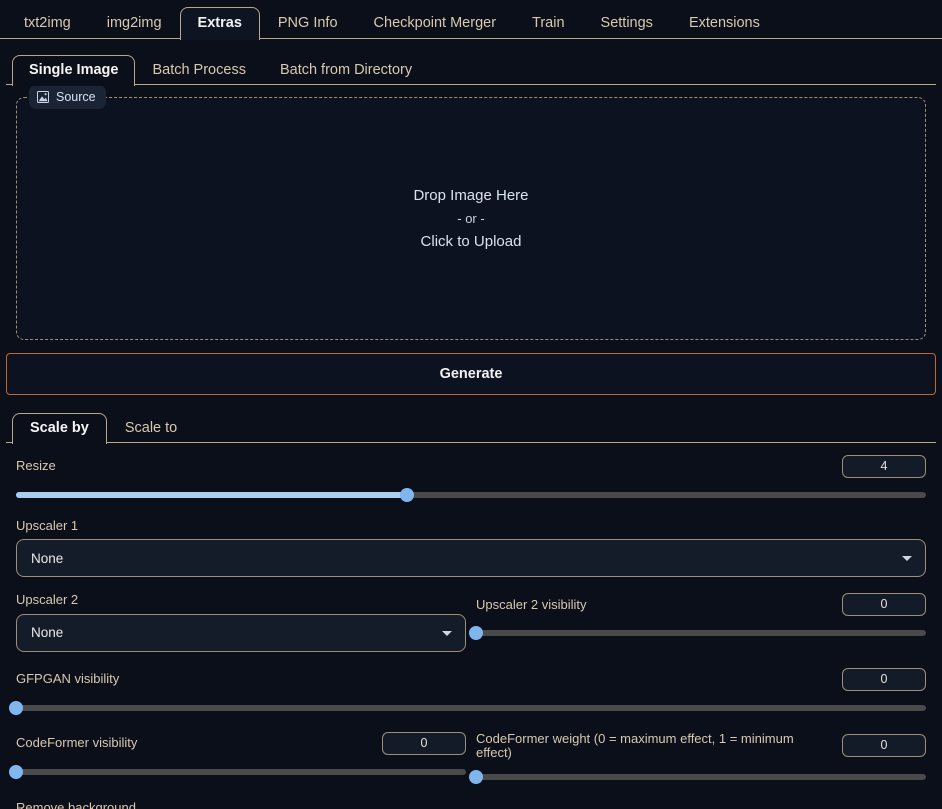  Describe the element at coordinates (476, 777) in the screenshot. I see `codeformer-weight-thumb` at that location.